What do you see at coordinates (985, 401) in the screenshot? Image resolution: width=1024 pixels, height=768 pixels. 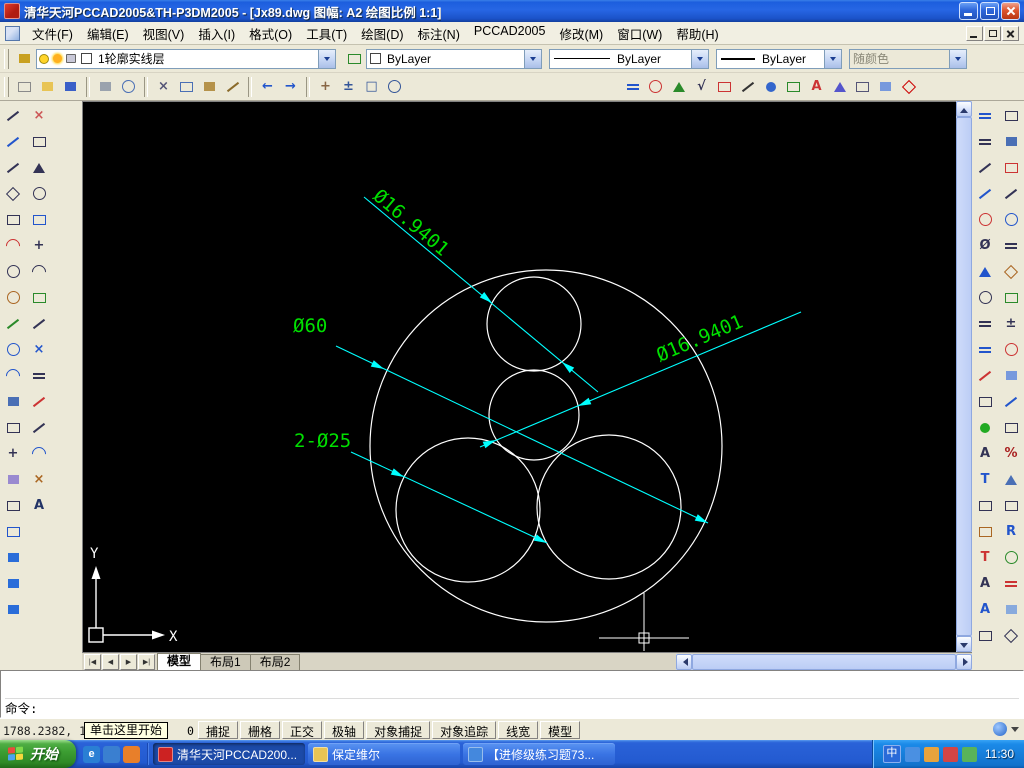 I see `tolerance-dimension-button` at bounding box center [985, 401].